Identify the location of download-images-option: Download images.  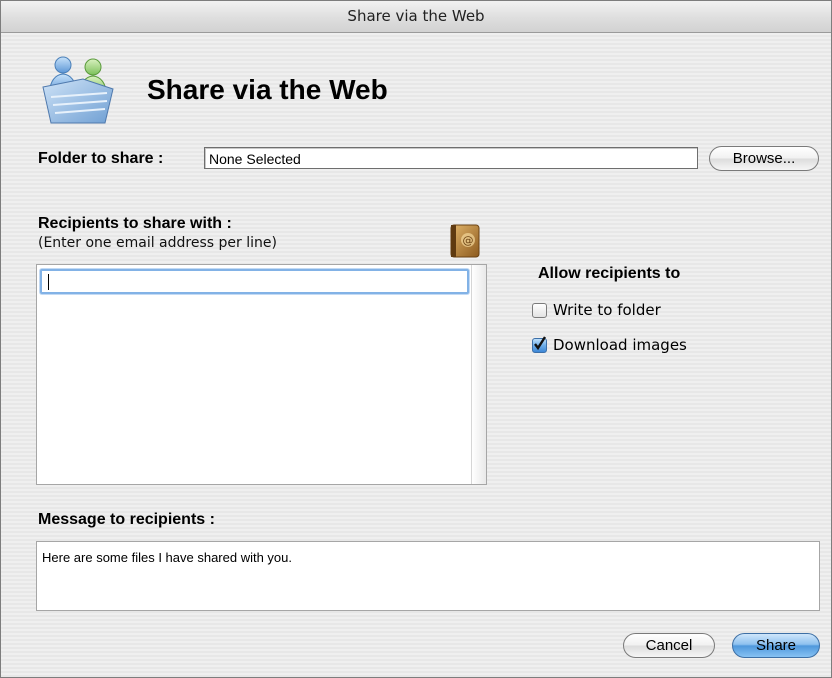
(609, 344).